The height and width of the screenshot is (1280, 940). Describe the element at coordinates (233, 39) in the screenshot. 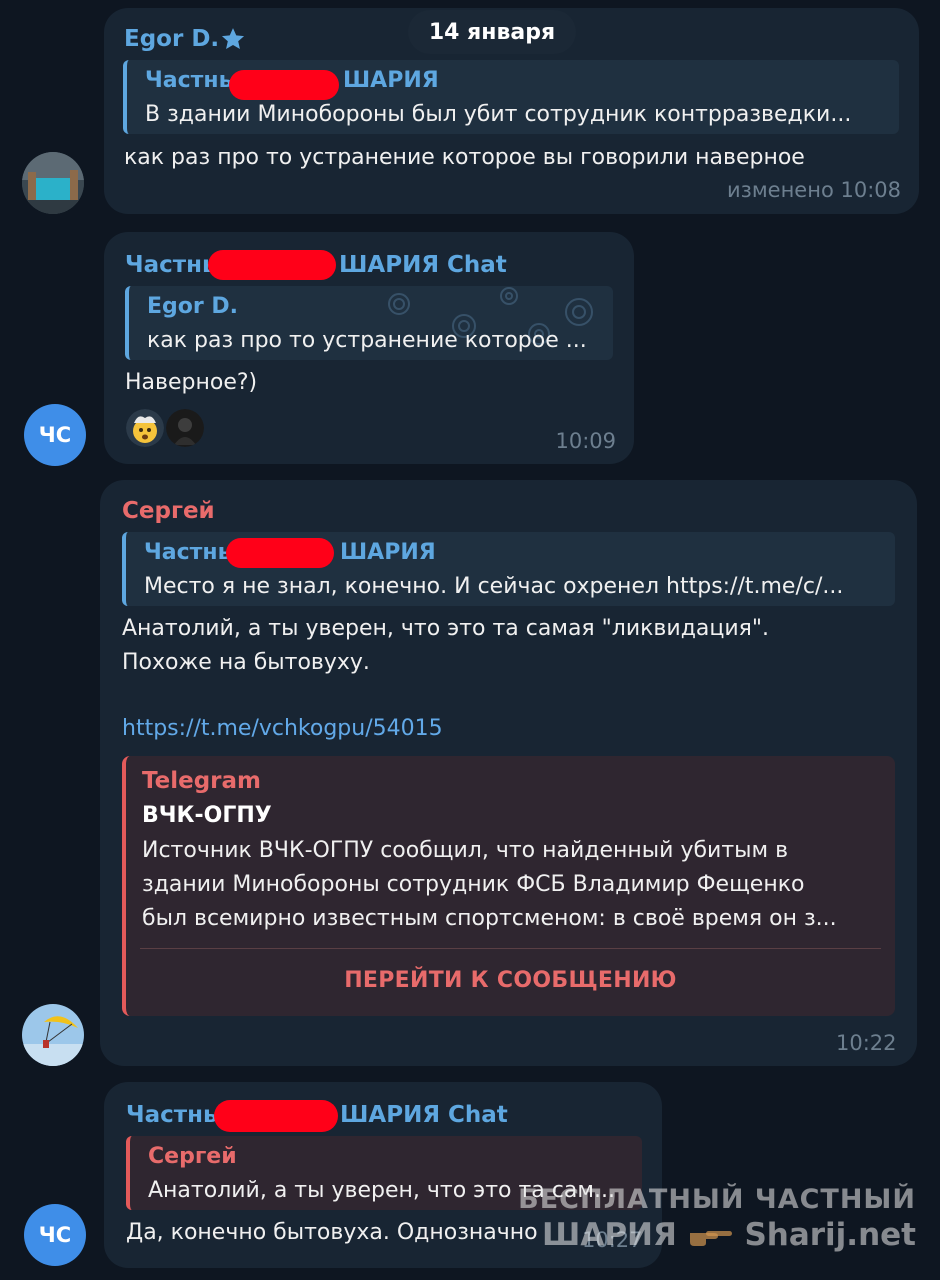

I see `star-icon` at that location.